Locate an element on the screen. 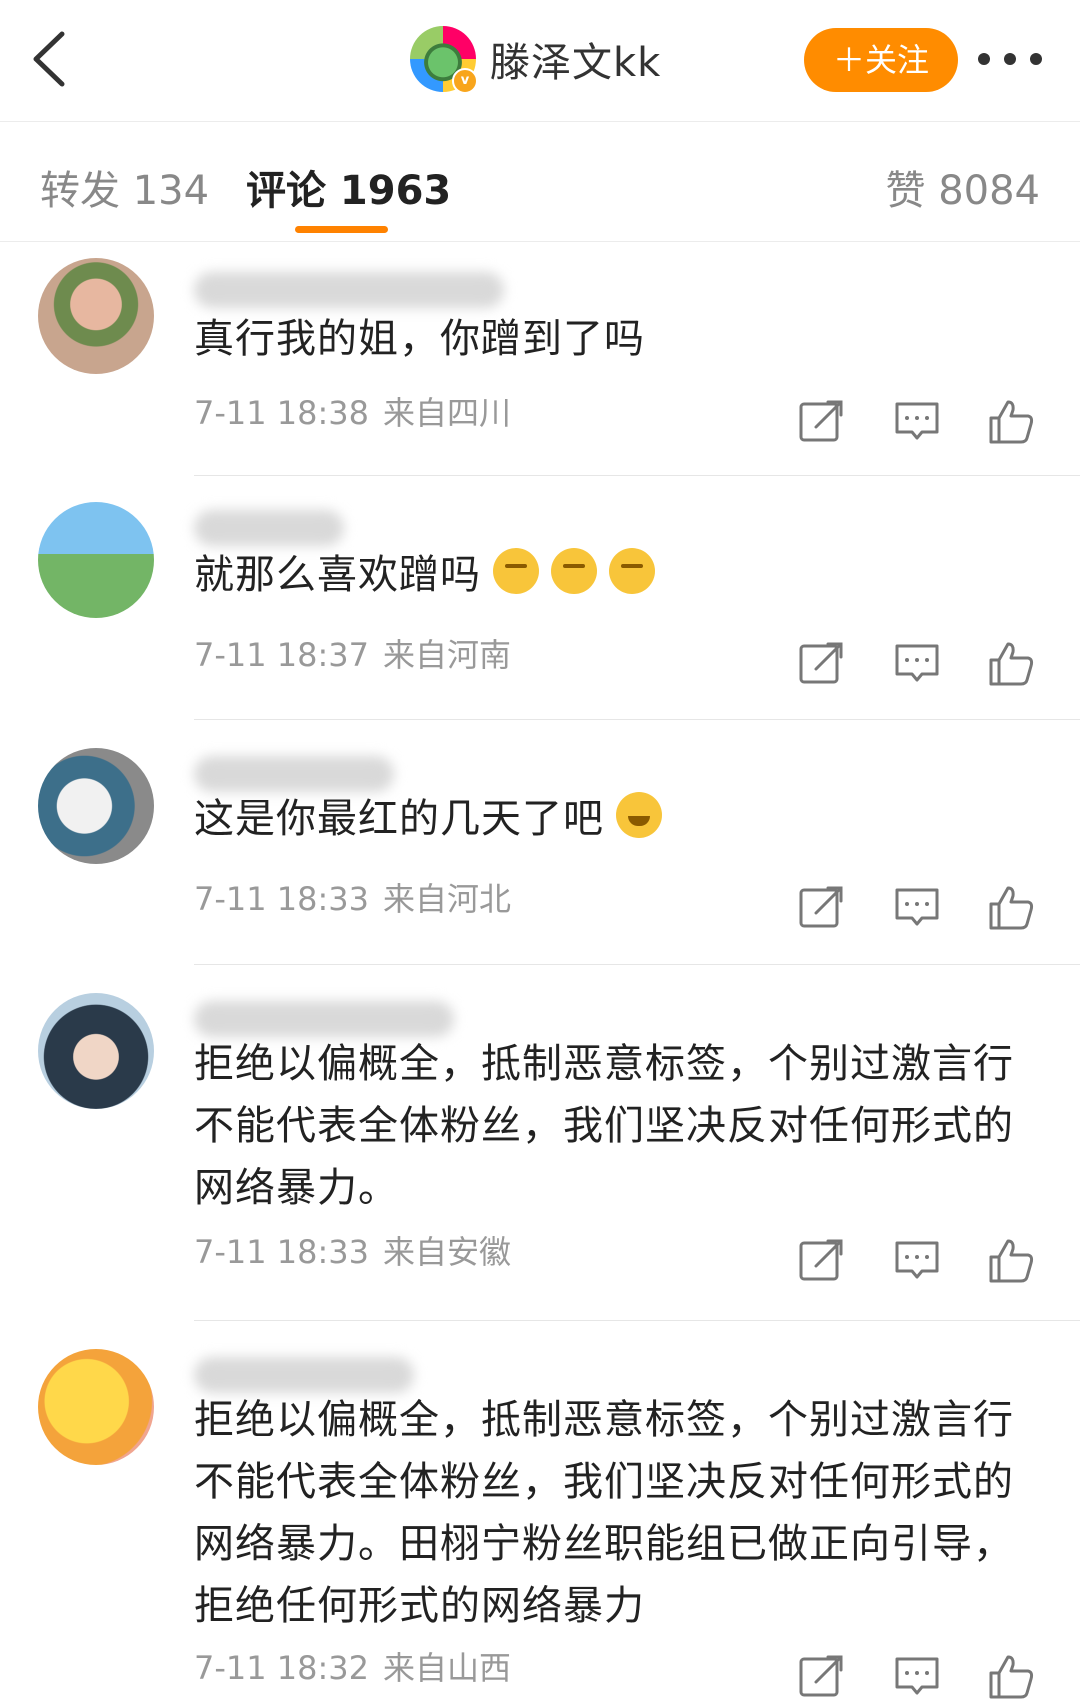 The width and height of the screenshot is (1080, 1704). comment-location: 来自河南 is located at coordinates (447, 655).